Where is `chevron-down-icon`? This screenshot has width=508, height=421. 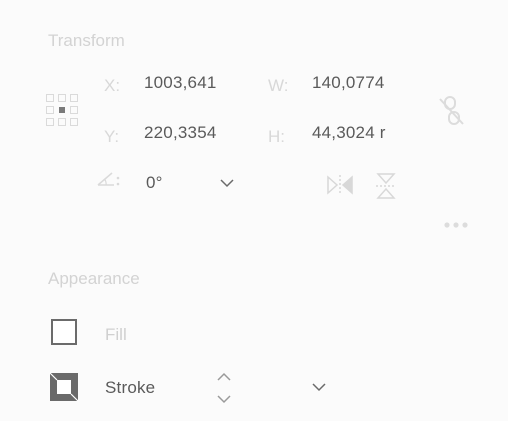 chevron-down-icon is located at coordinates (227, 183).